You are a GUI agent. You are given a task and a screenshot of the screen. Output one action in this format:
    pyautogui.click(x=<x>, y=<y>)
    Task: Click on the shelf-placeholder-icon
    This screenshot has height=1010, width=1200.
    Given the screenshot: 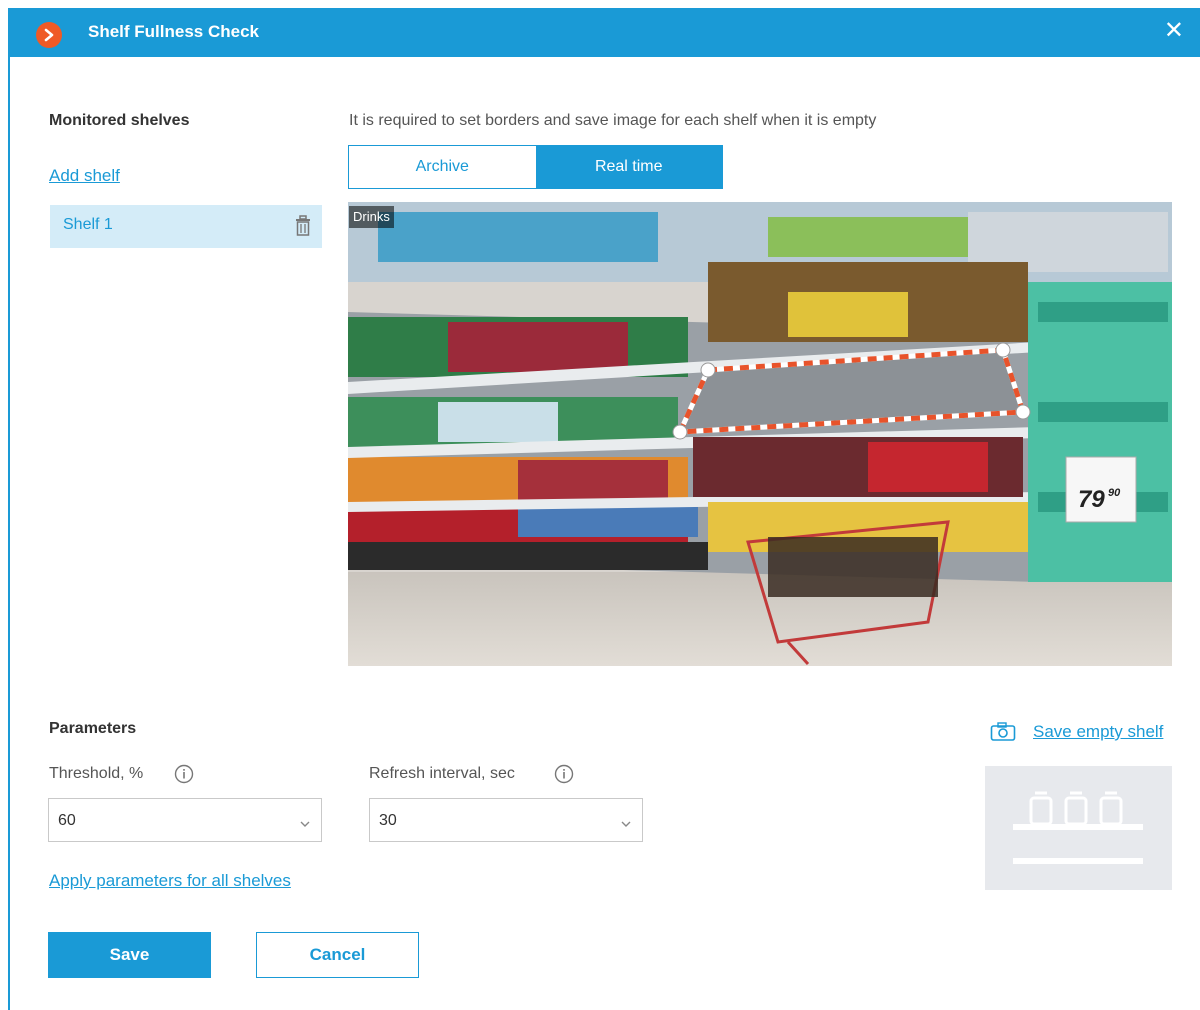 What is the action you would take?
    pyautogui.click(x=1078, y=827)
    